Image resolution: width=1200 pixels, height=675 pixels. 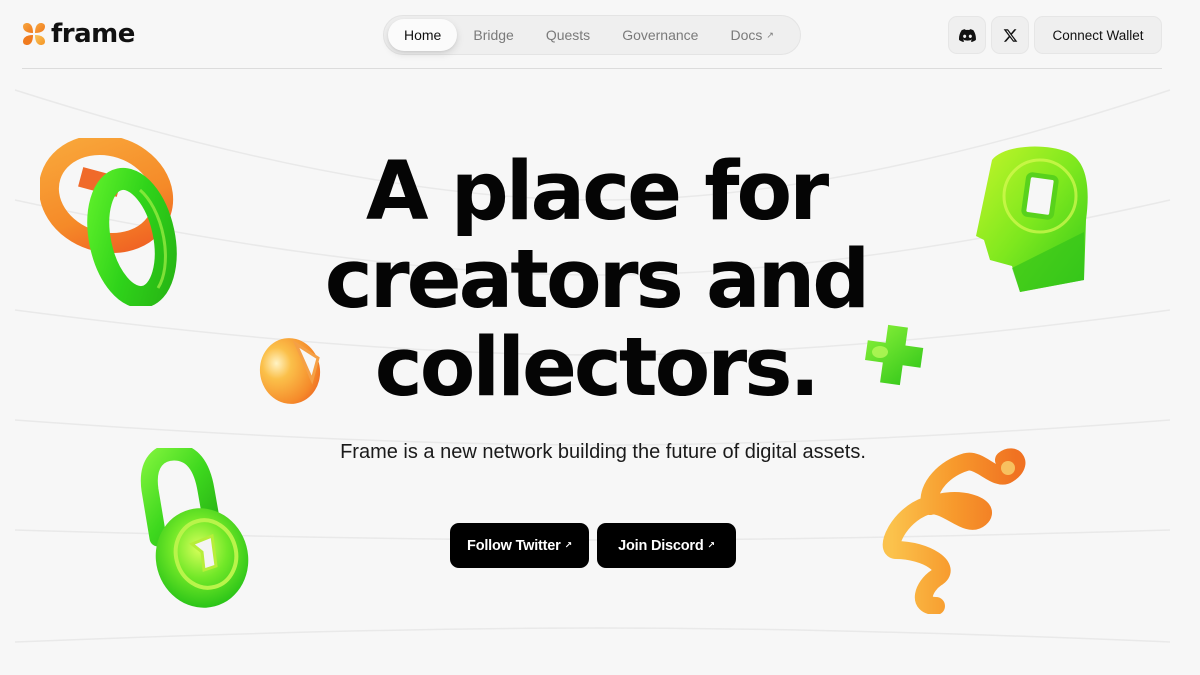 I want to click on discord-button, so click(x=967, y=35).